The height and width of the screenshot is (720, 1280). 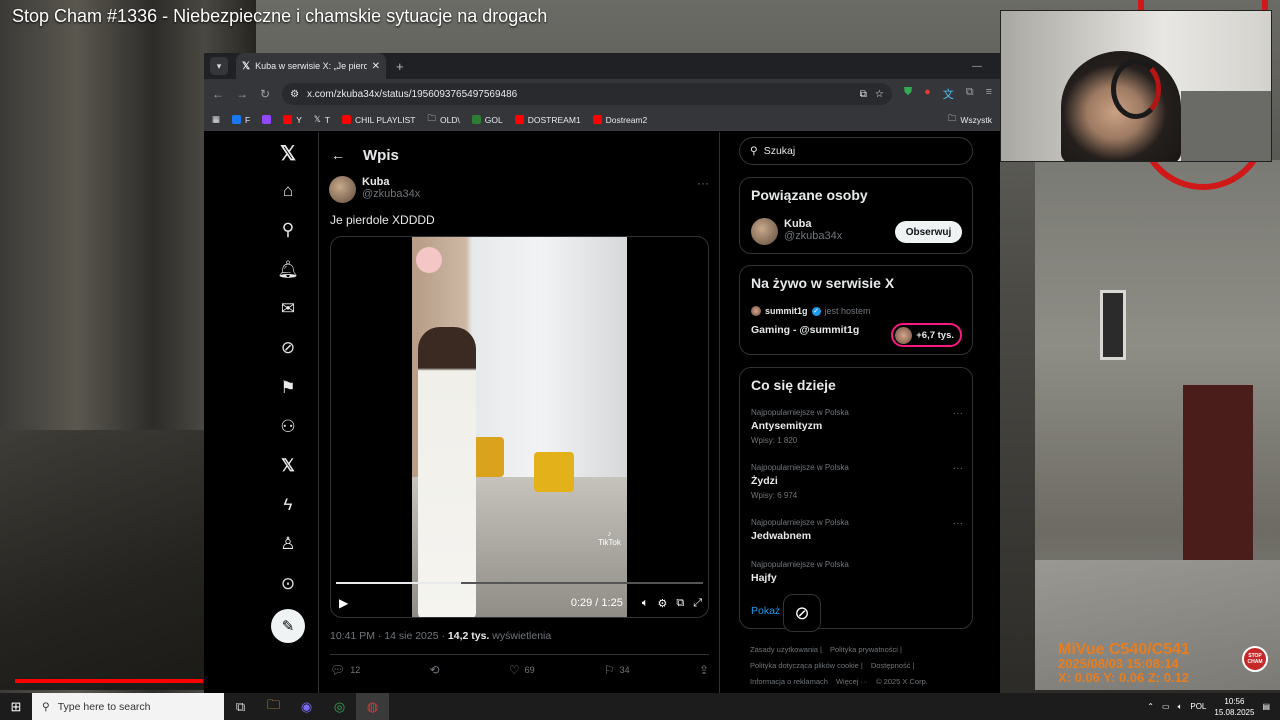 What do you see at coordinates (241, 120) in the screenshot?
I see `bookmark-facebook: F` at bounding box center [241, 120].